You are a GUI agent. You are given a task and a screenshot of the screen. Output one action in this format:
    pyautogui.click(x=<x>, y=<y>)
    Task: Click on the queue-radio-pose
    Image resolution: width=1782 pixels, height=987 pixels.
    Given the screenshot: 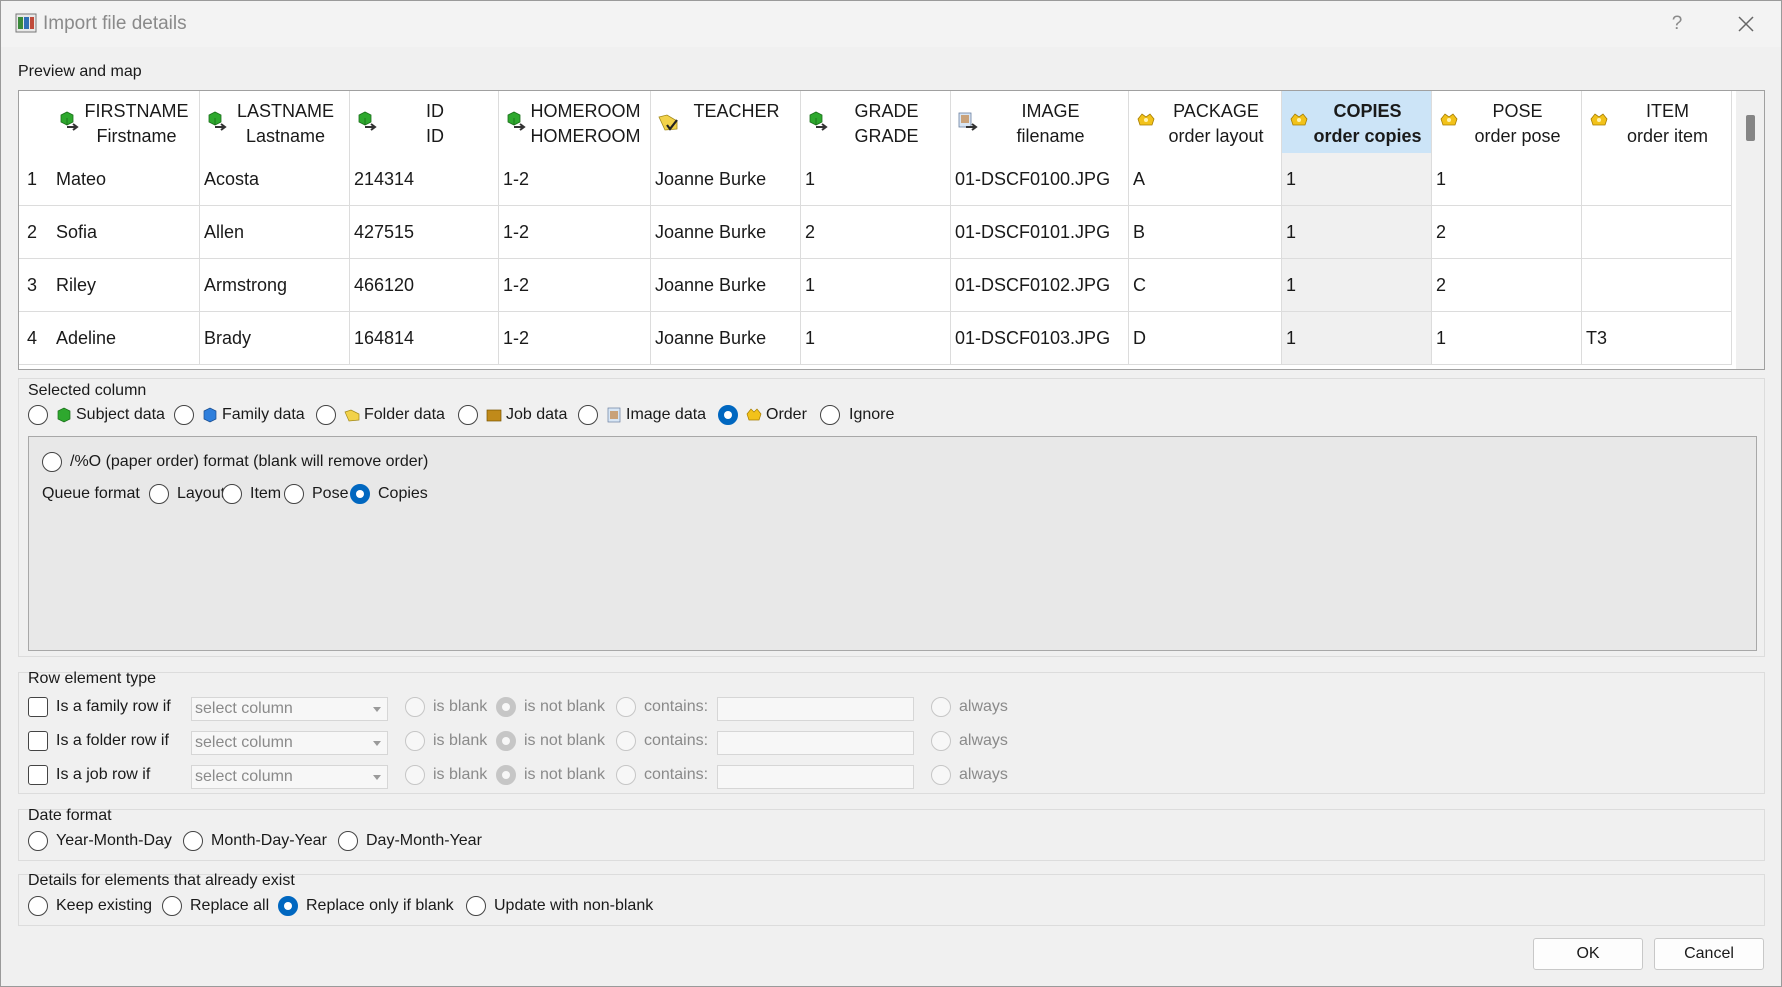 What is the action you would take?
    pyautogui.click(x=294, y=494)
    